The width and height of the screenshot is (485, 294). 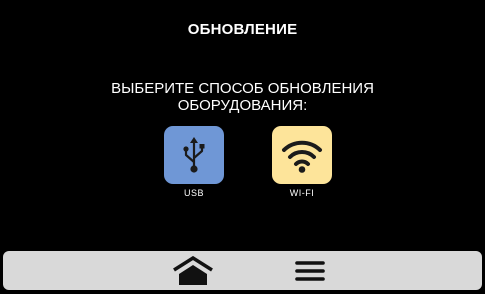 What do you see at coordinates (193, 193) in the screenshot?
I see `usb-label: USB` at bounding box center [193, 193].